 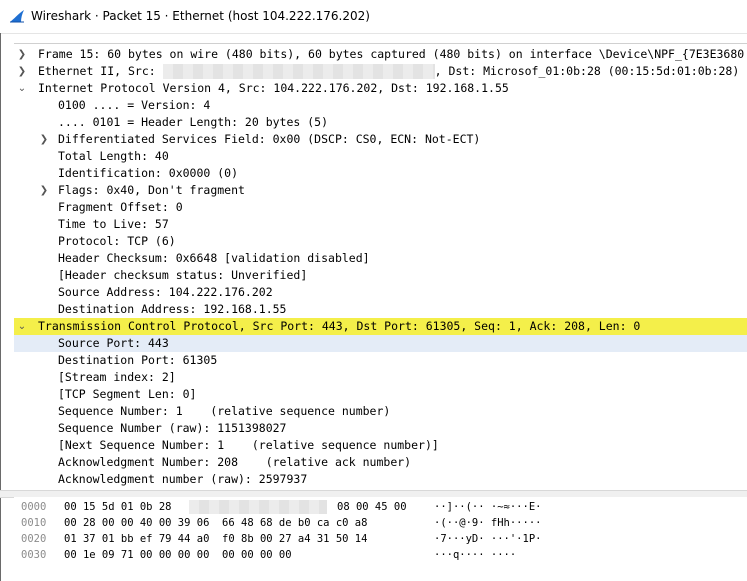 I want to click on tree-row-checksum-status: [Header checksum status: Unverified], so click(x=380, y=275).